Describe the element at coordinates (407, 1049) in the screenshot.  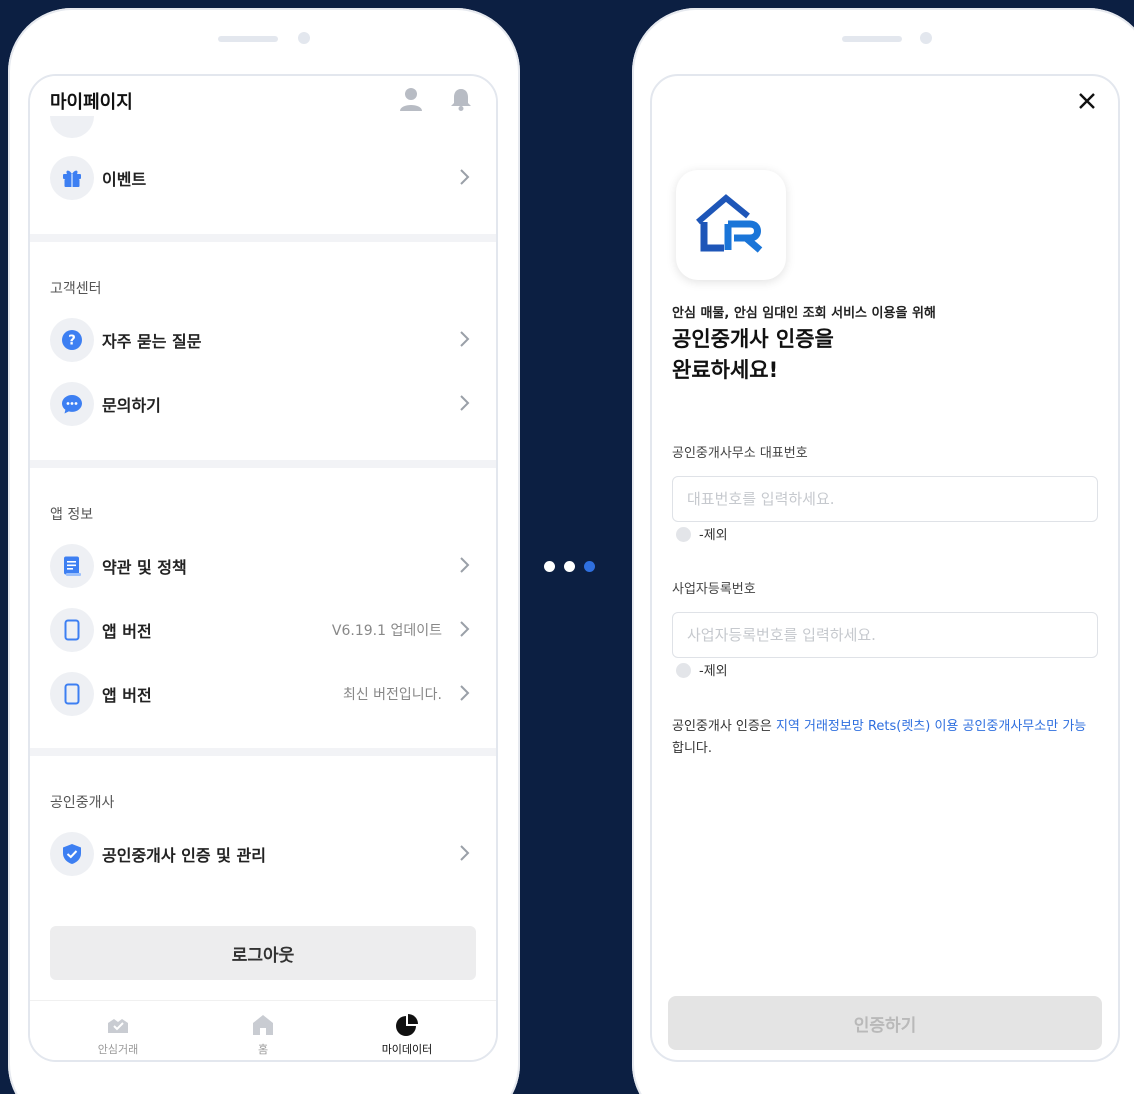
I see `tab-label: 마이데이터` at that location.